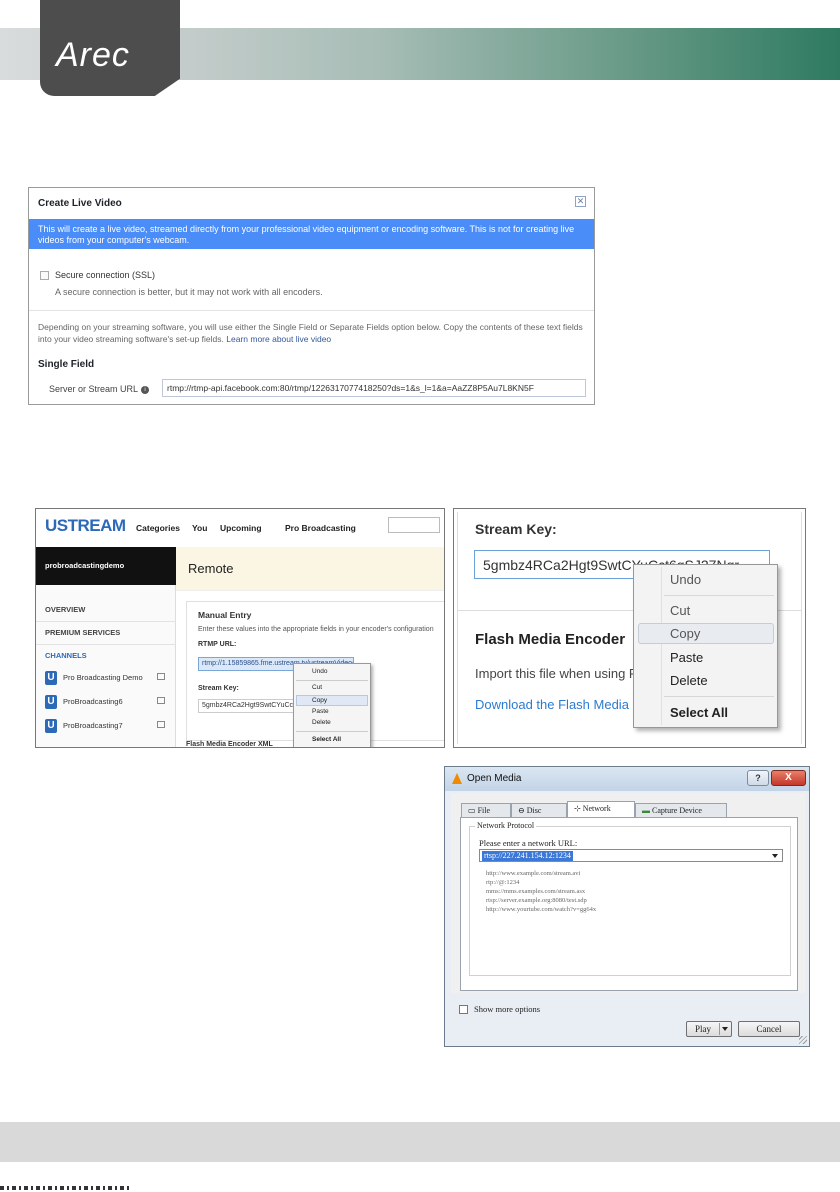 The height and width of the screenshot is (1192, 840). What do you see at coordinates (769, 1029) in the screenshot?
I see `cancel-button: Cancel` at bounding box center [769, 1029].